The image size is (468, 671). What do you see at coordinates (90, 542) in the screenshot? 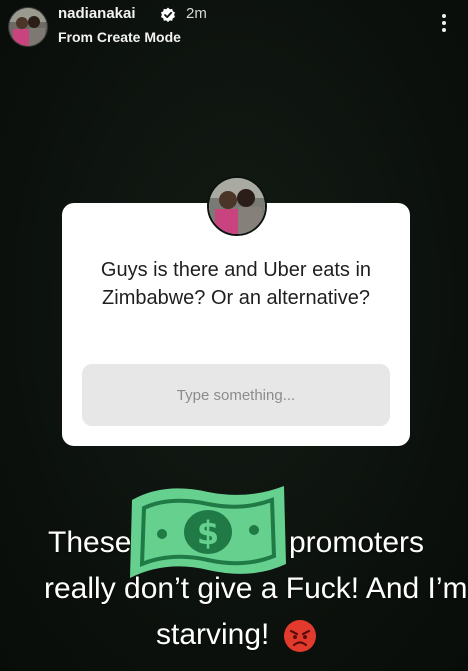
I see `caption-line1-start: These` at bounding box center [90, 542].